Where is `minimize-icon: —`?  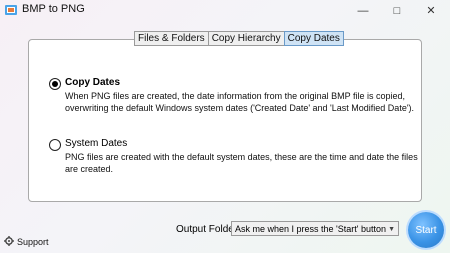
minimize-icon: — is located at coordinates (363, 10).